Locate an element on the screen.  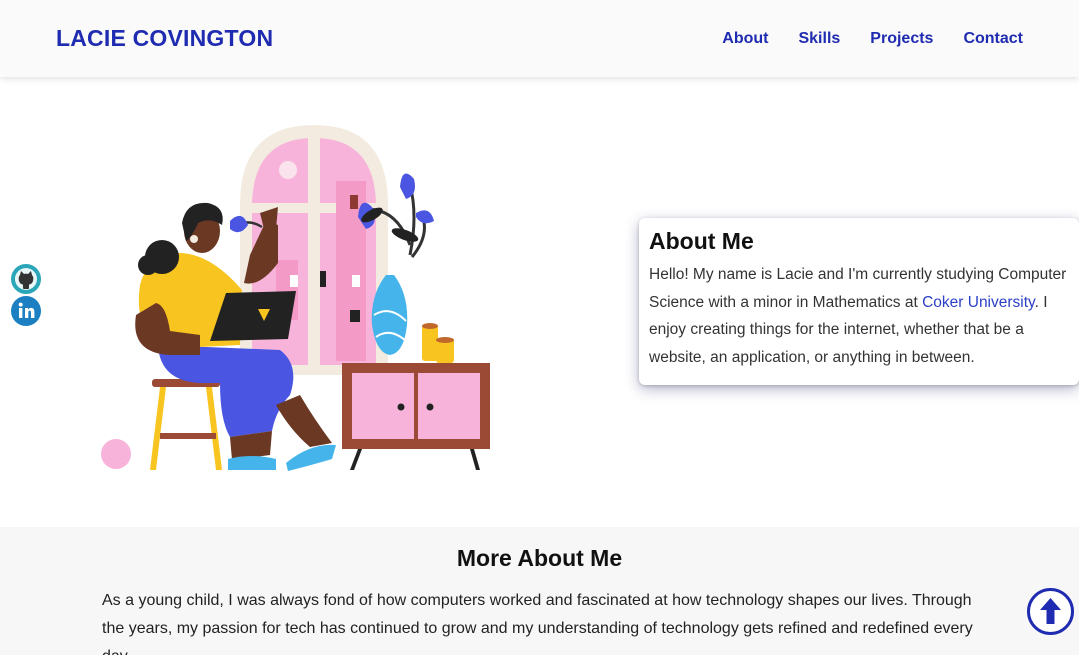
social-links is located at coordinates (27, 296).